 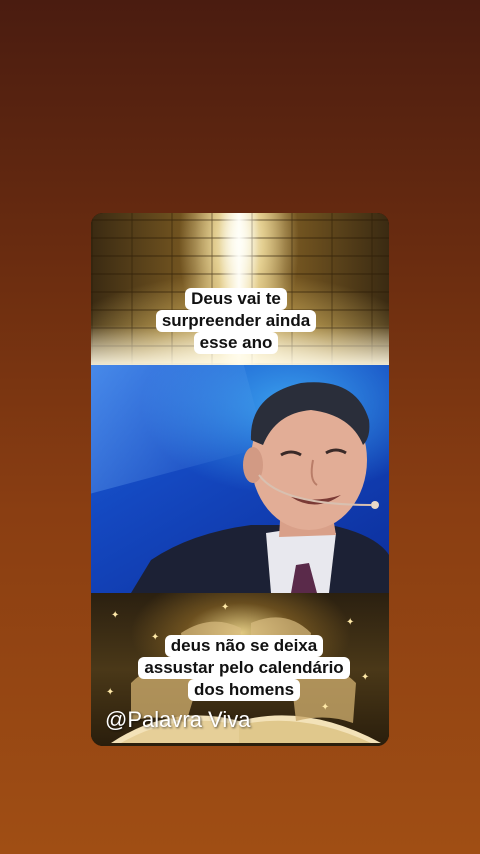 What do you see at coordinates (244, 690) in the screenshot?
I see `caption-bottom-line-3: dos homens` at bounding box center [244, 690].